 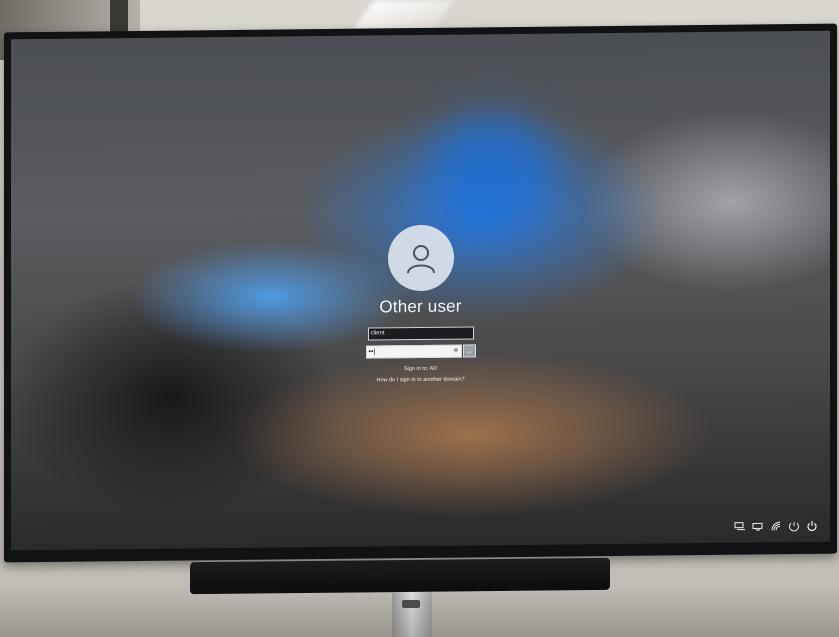 I want to click on person-icon, so click(x=420, y=259).